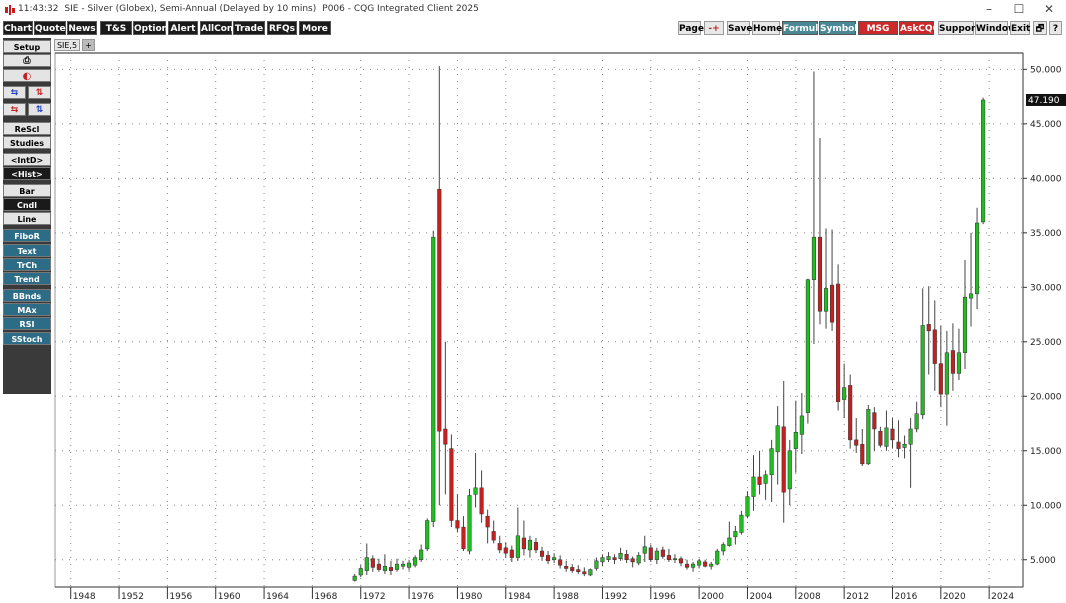 The image size is (1066, 603). Describe the element at coordinates (277, 597) in the screenshot. I see `x-tick-label: 1964` at that location.